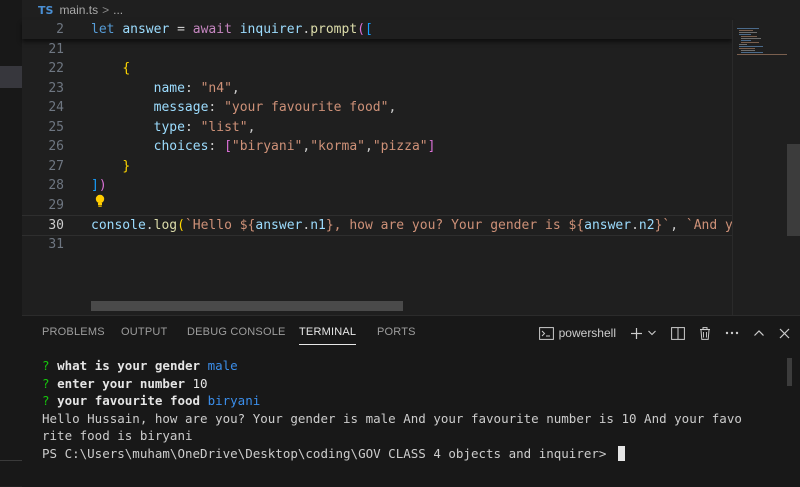  What do you see at coordinates (56, 185) in the screenshot?
I see `line-number: 28` at bounding box center [56, 185].